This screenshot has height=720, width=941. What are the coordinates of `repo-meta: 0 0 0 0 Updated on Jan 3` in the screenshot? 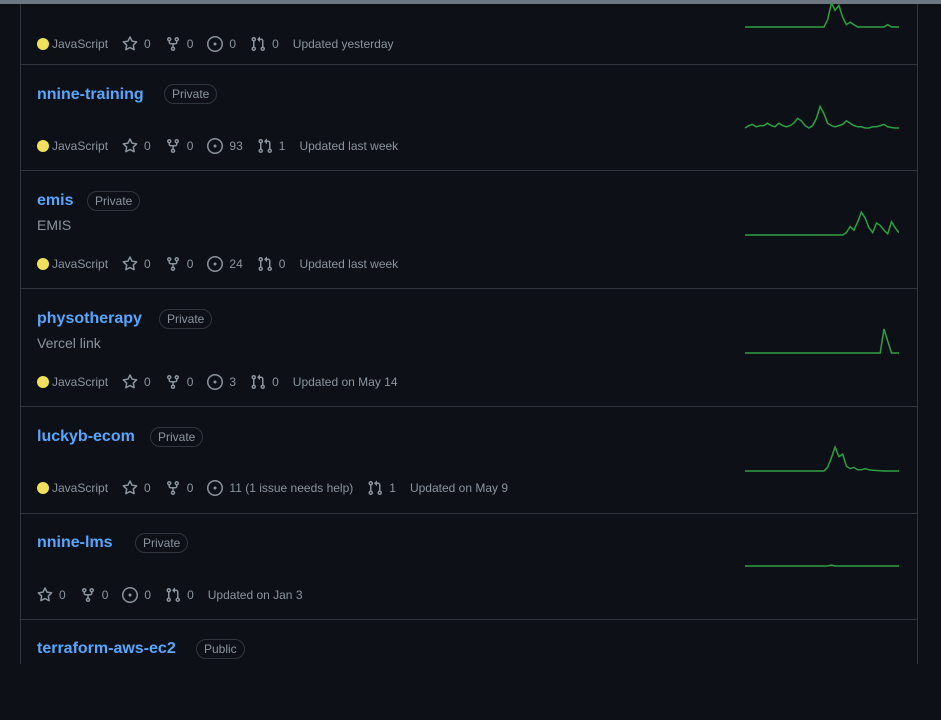 It's located at (177, 595).